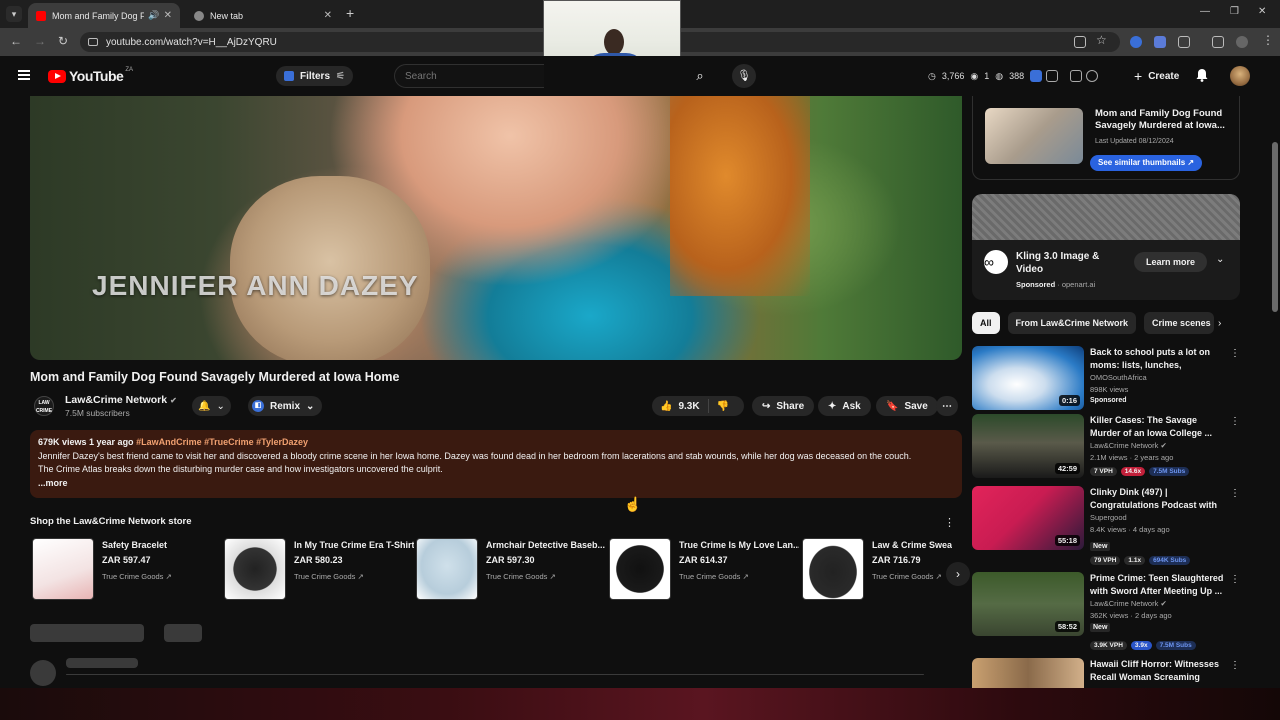  What do you see at coordinates (1100, 627) in the screenshot?
I see `new-badge: New` at bounding box center [1100, 627].